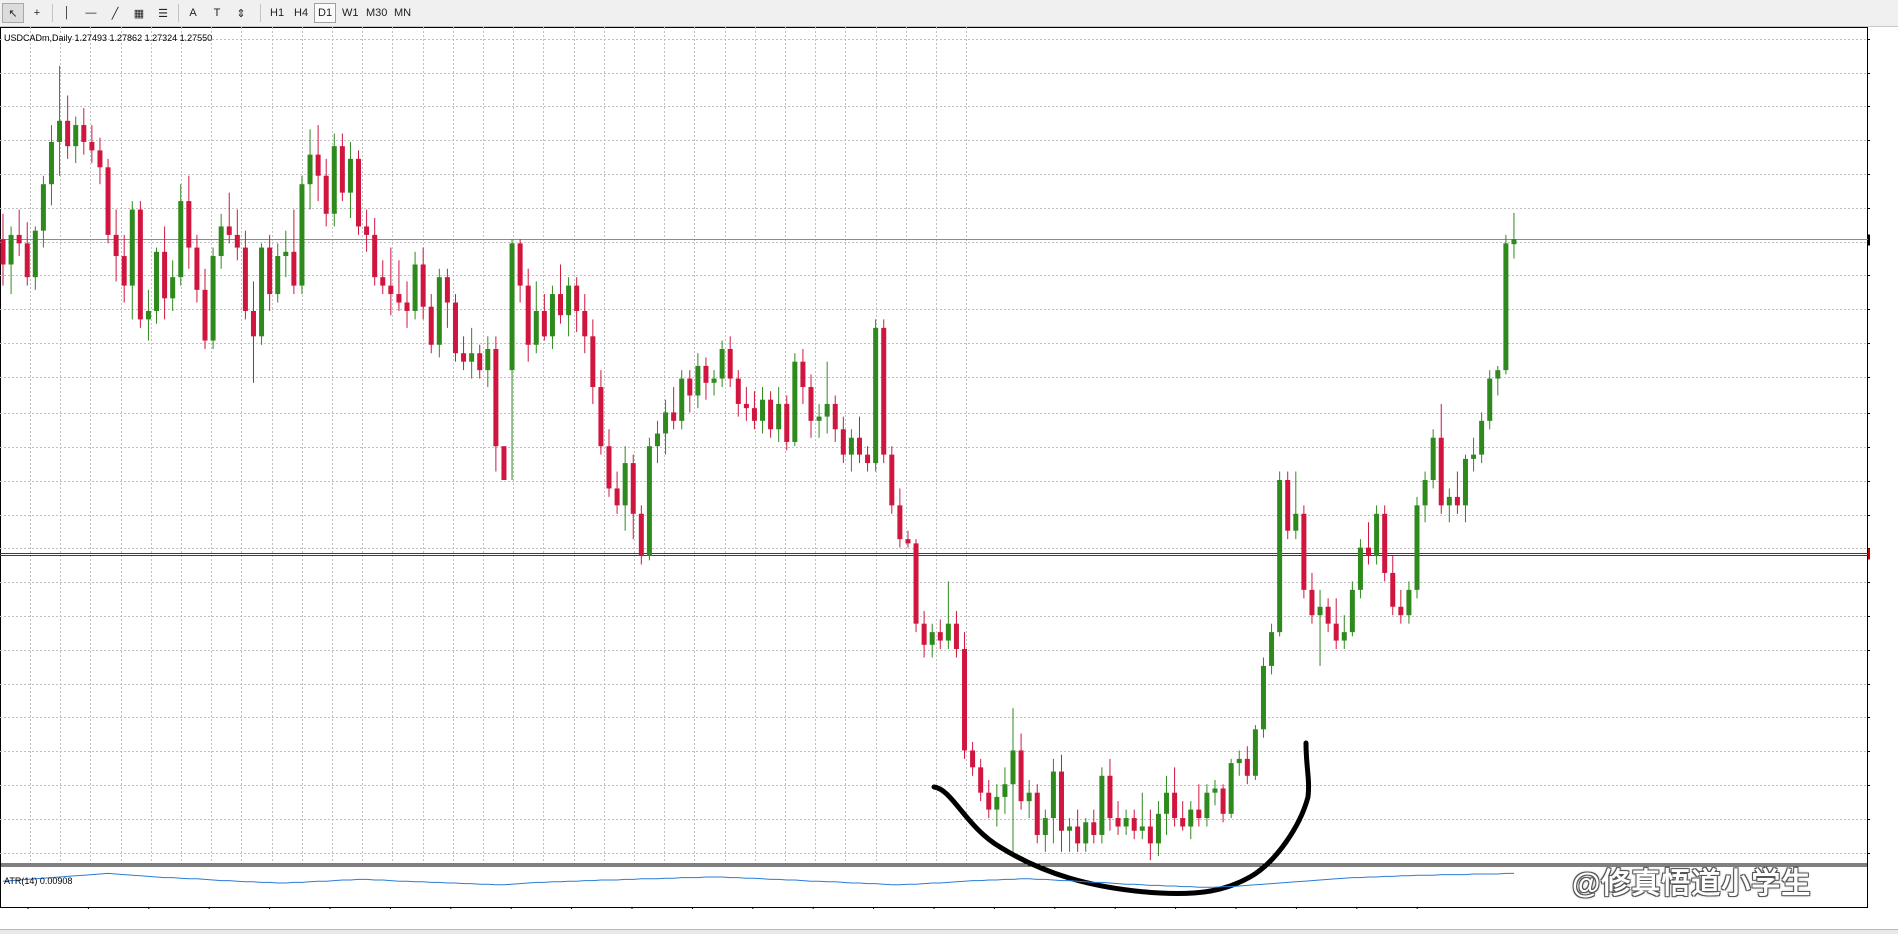 Image resolution: width=1898 pixels, height=934 pixels. I want to click on timeframe-h4-button: H4, so click(301, 13).